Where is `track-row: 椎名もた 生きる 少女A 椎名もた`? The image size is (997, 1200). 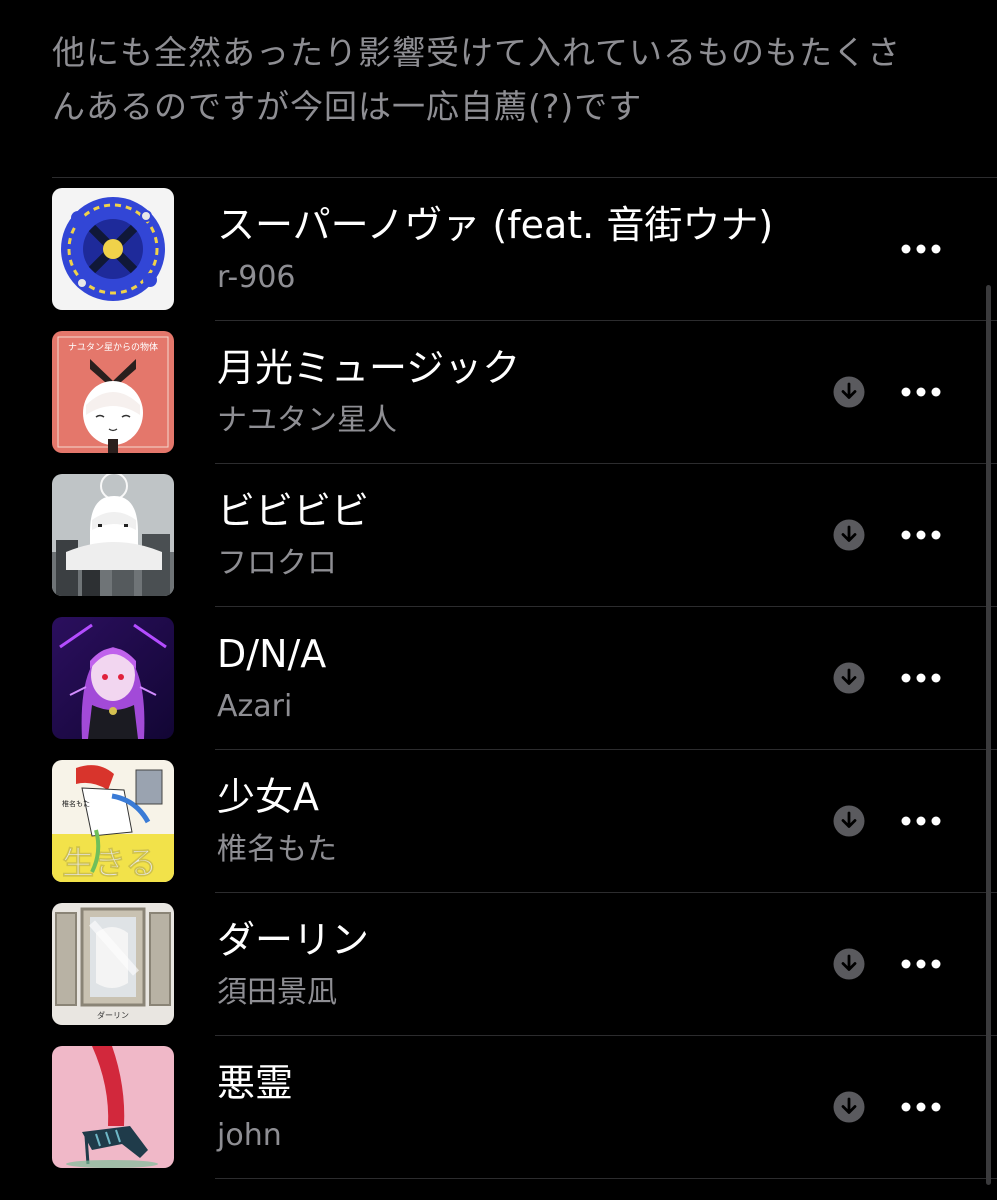
track-row: 椎名もた 生きる 少女A 椎名もた is located at coordinates (498, 821).